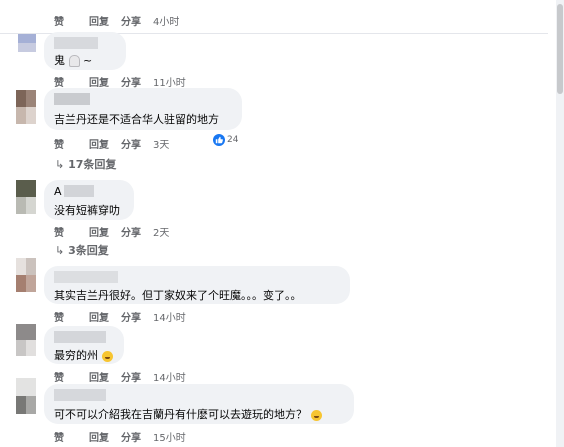  I want to click on comment-bubble: A 没有短裤穿叻, so click(89, 200).